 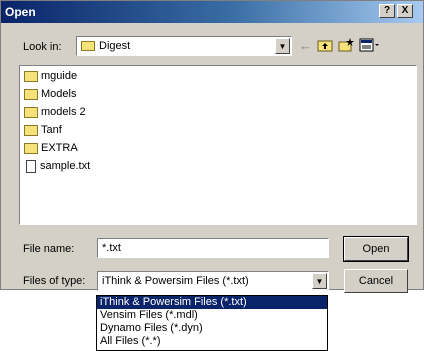 I want to click on window-title: Open, so click(x=20, y=12).